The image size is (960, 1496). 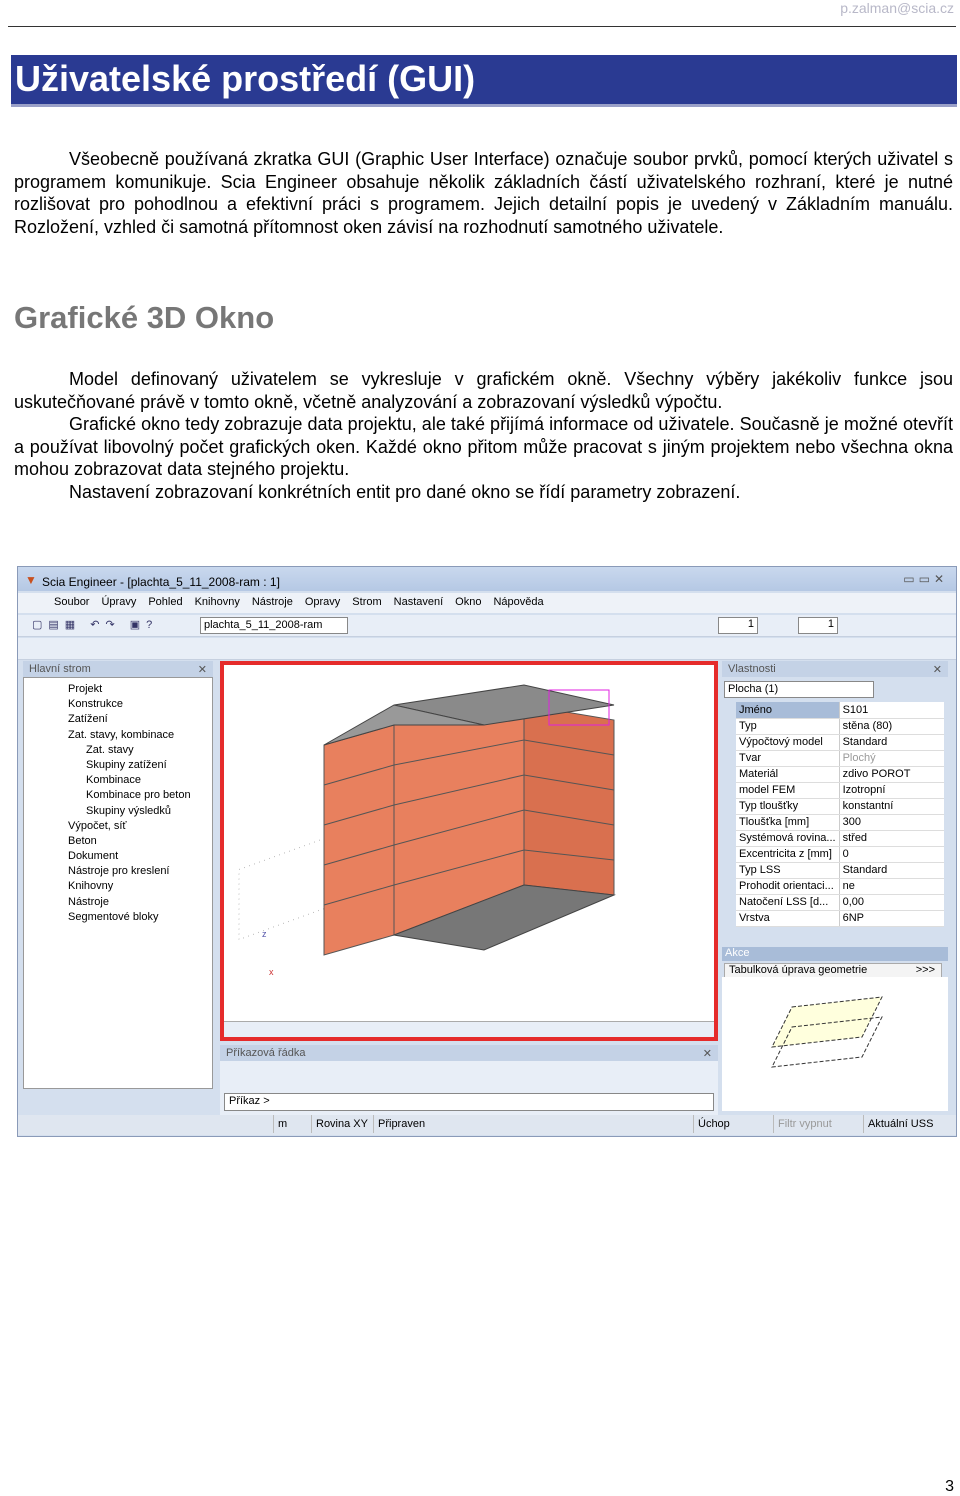 I want to click on property-row: Jméno S101, so click(x=840, y=710).